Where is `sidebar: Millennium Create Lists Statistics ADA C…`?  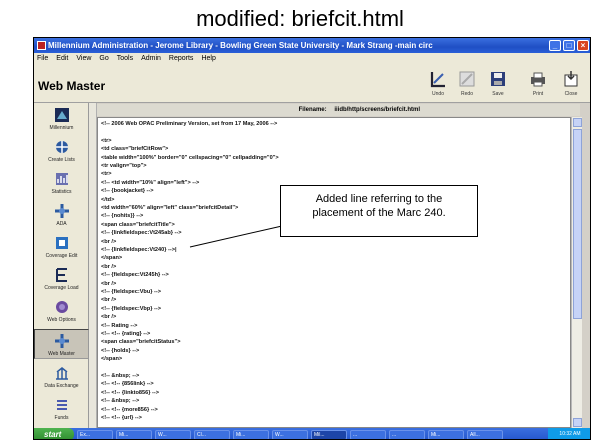
sidebar: Millennium Create Lists Statistics ADA C… is located at coordinates (61, 265).